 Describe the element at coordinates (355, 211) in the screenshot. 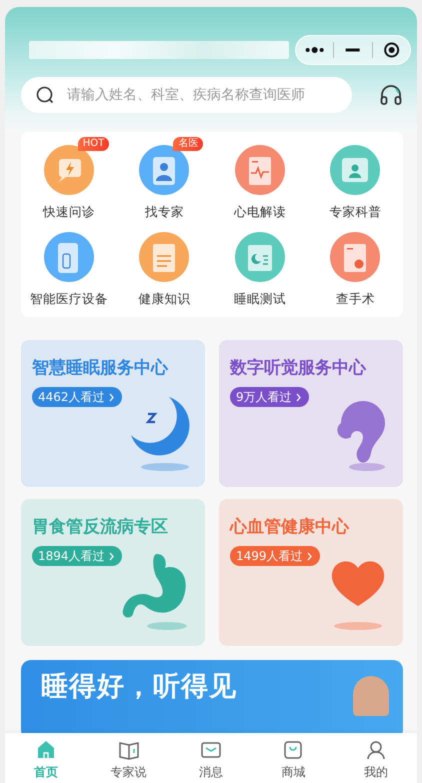

I see `shortcut-label: 专家科普` at that location.